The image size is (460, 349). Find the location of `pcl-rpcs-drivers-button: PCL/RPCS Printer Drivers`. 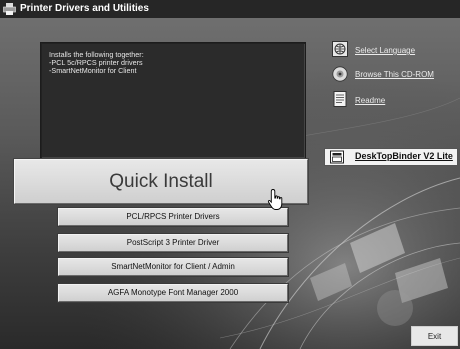

pcl-rpcs-drivers-button: PCL/RPCS Printer Drivers is located at coordinates (173, 217).